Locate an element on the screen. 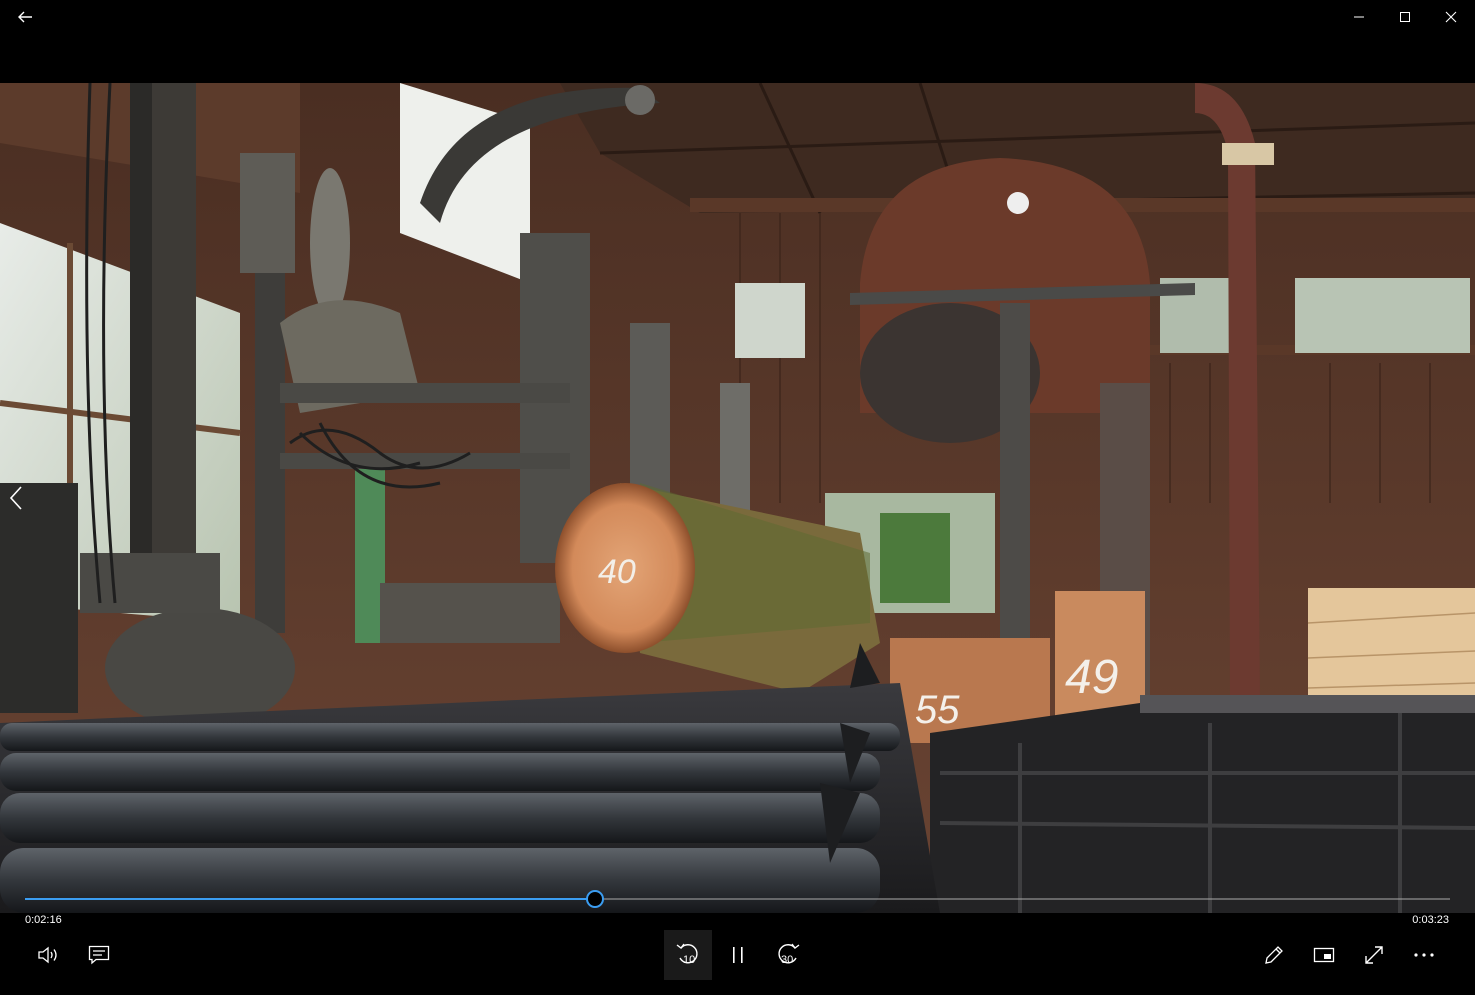 This screenshot has height=995, width=1475. edit-pencil-icon is located at coordinates (1274, 955).